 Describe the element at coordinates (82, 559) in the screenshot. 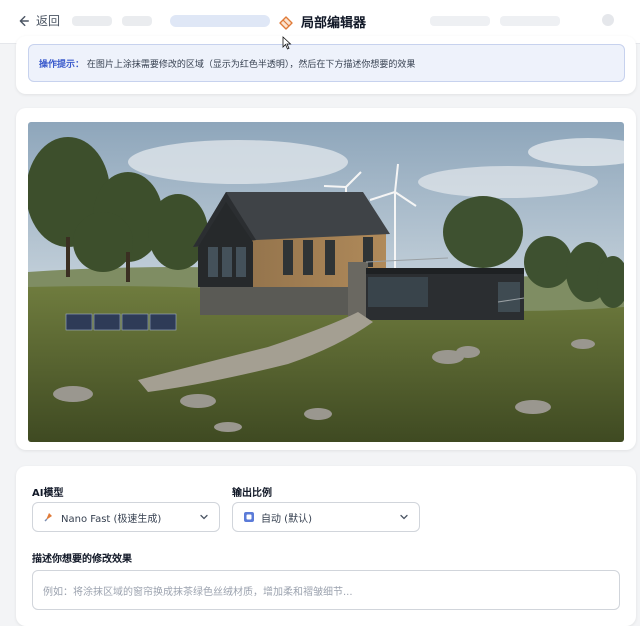

I see `describe-label: 描述你想要的修改效果` at that location.